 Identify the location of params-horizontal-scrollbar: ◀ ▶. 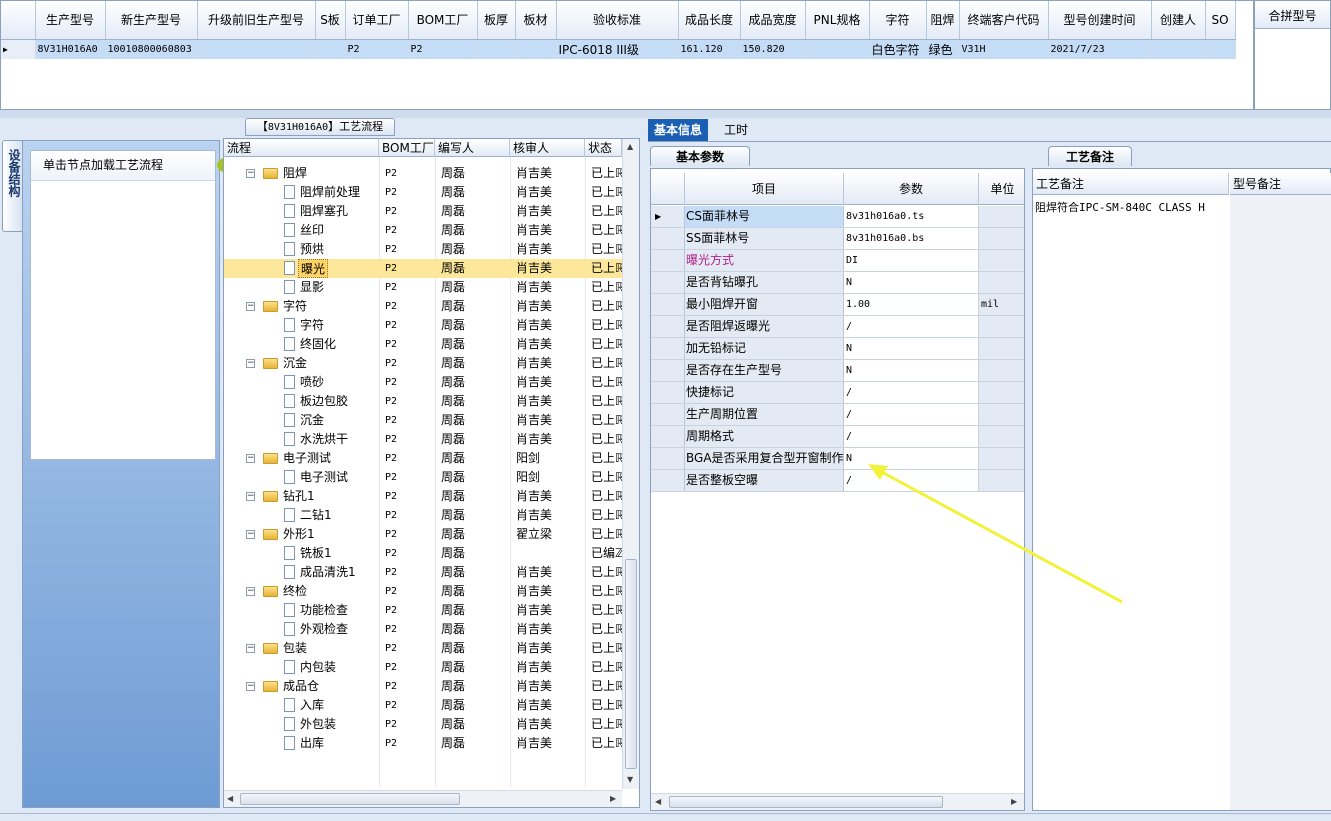
(837, 801).